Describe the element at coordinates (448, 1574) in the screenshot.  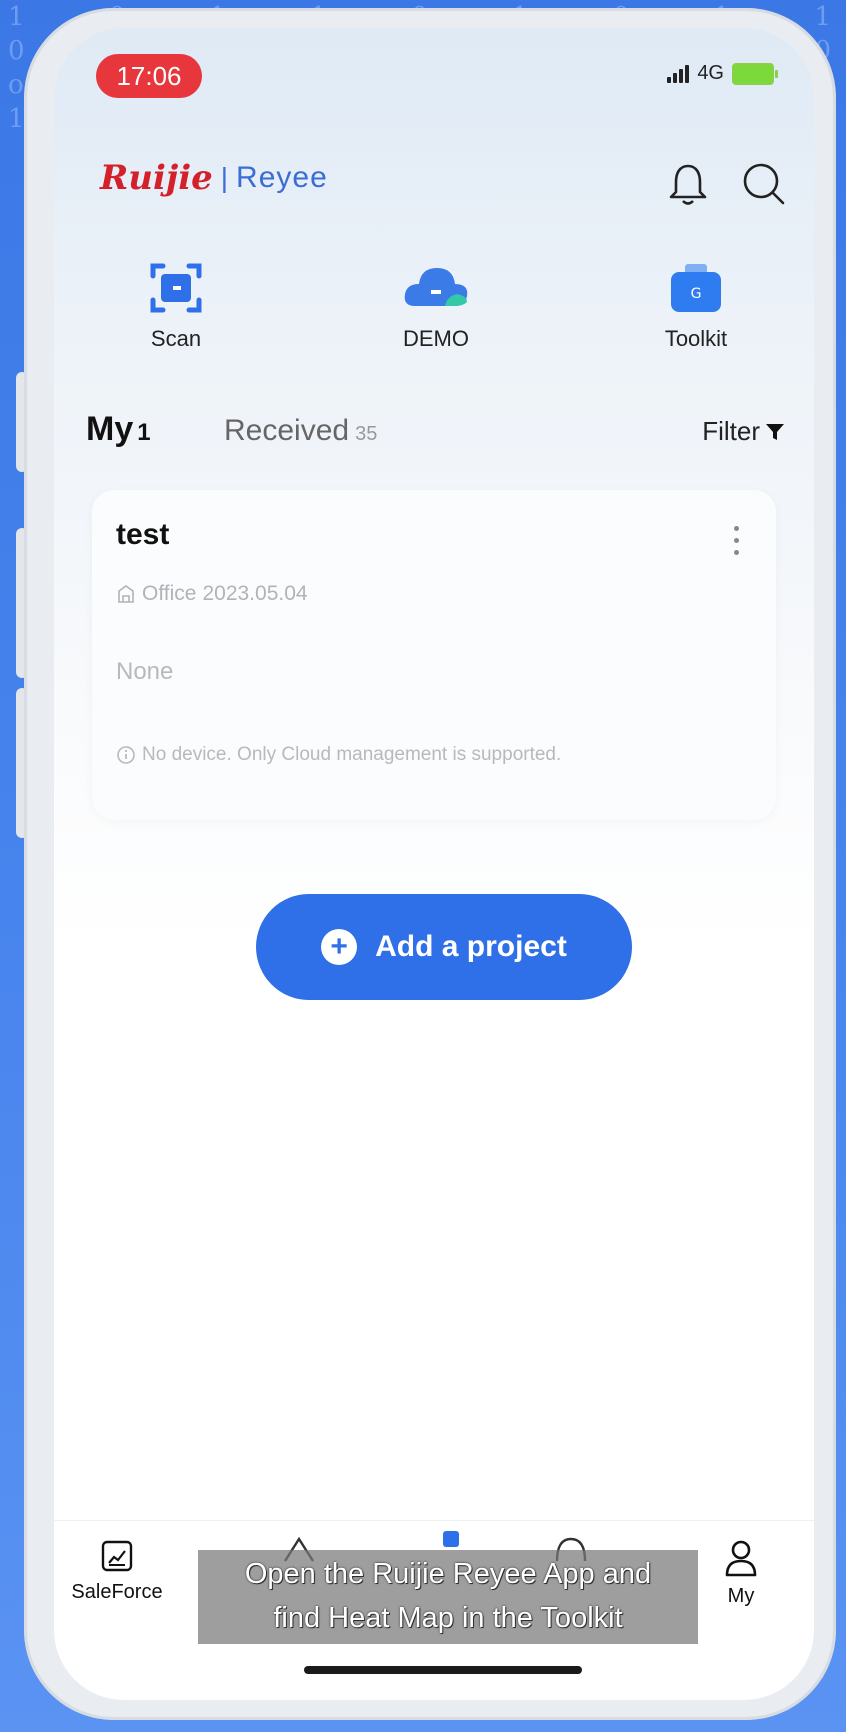
I see `subtitle-line-1: Open the Ruijie Reyee App and` at that location.